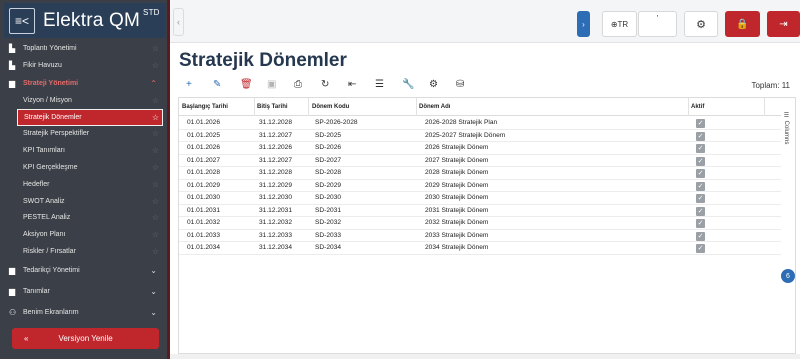 The height and width of the screenshot is (359, 800). I want to click on sidebar-group-2: ⚇ Benim Ekranlarım ⌄, so click(83, 312).